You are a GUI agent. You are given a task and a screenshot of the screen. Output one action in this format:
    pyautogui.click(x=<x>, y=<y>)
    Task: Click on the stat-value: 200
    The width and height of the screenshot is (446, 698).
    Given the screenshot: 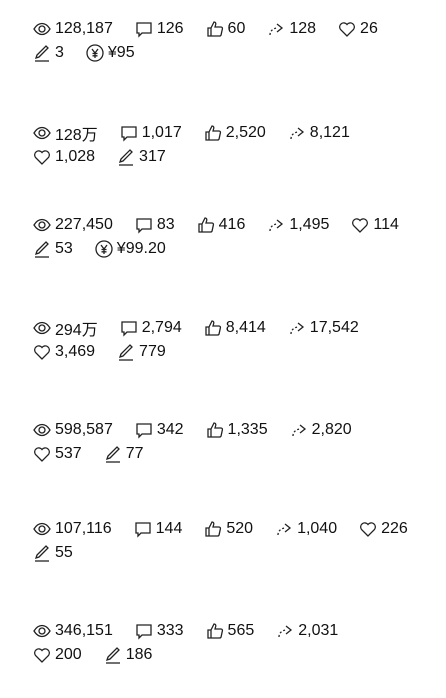 What is the action you would take?
    pyautogui.click(x=68, y=654)
    